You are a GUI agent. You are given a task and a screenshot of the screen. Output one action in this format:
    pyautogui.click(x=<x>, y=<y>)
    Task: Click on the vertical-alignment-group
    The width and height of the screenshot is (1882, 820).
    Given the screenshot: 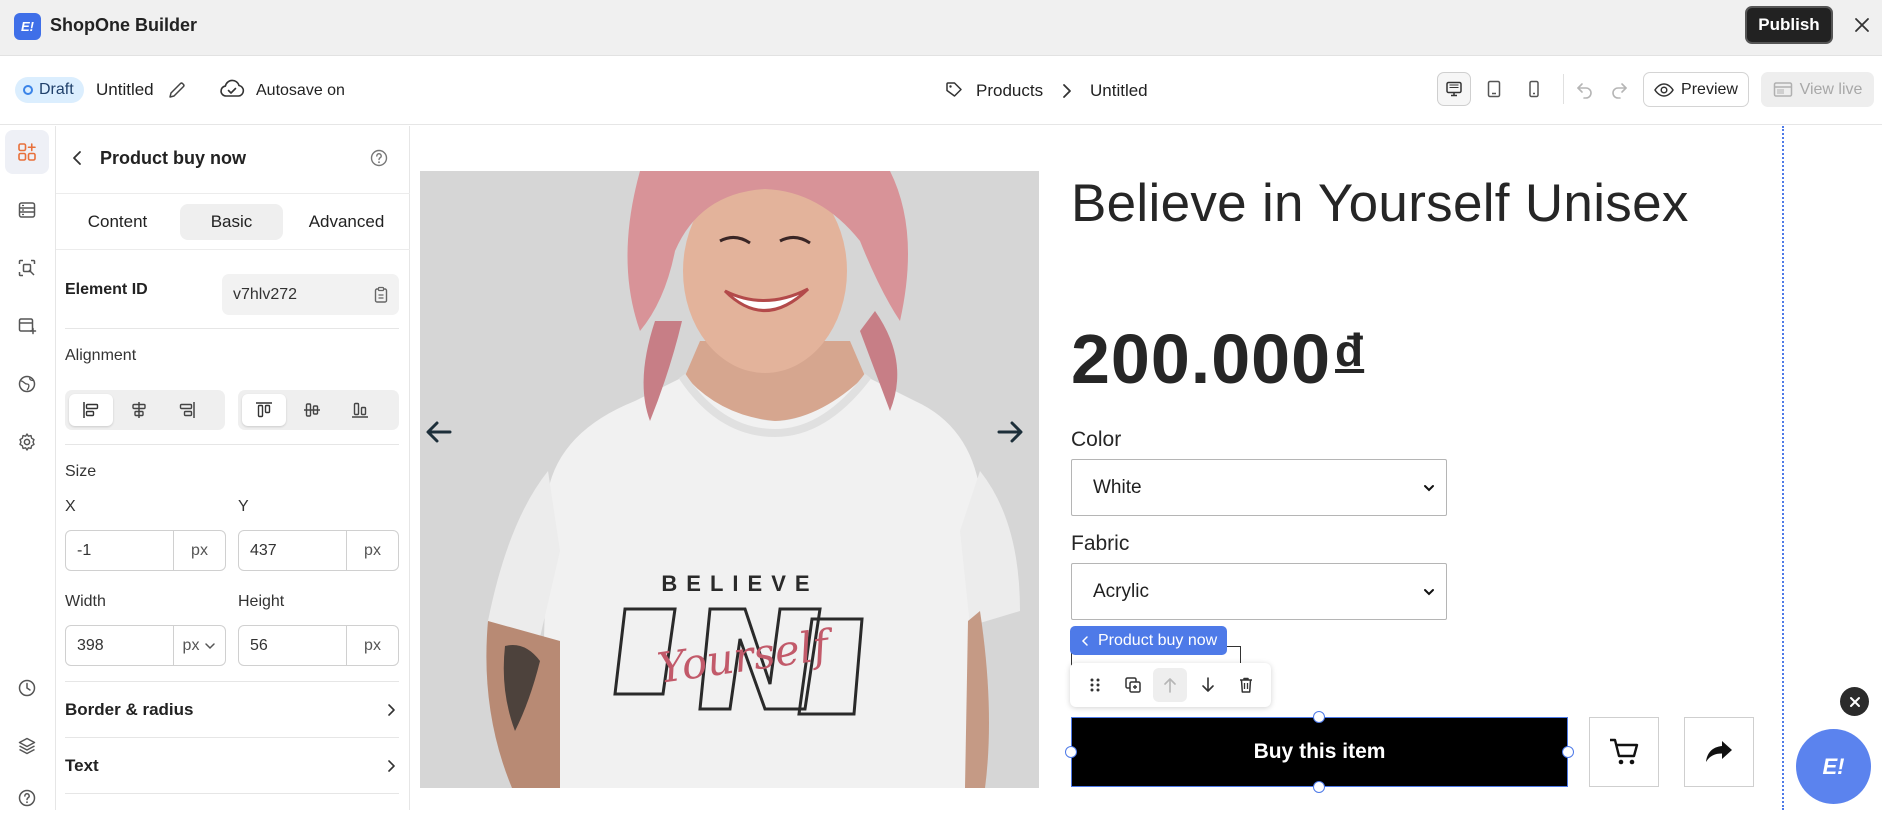 What is the action you would take?
    pyautogui.click(x=318, y=410)
    